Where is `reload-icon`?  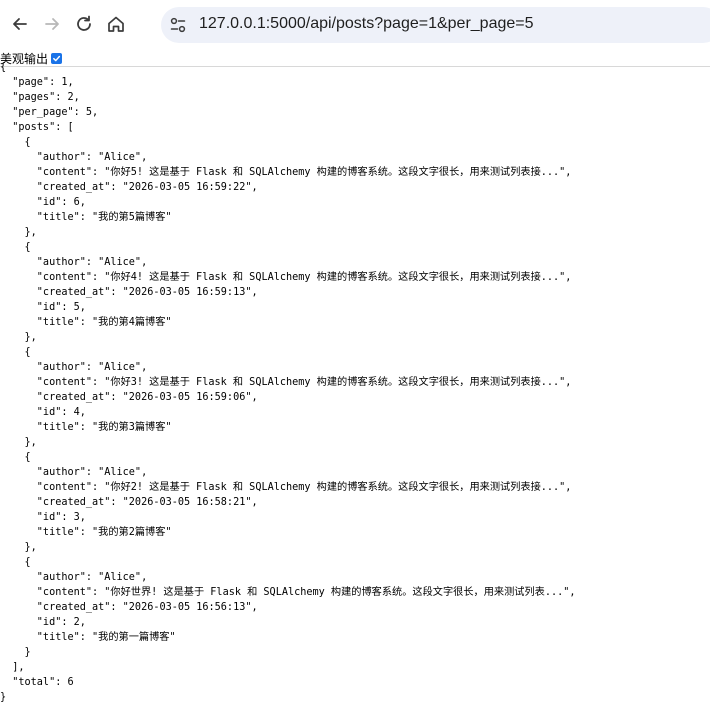
reload-icon is located at coordinates (84, 23).